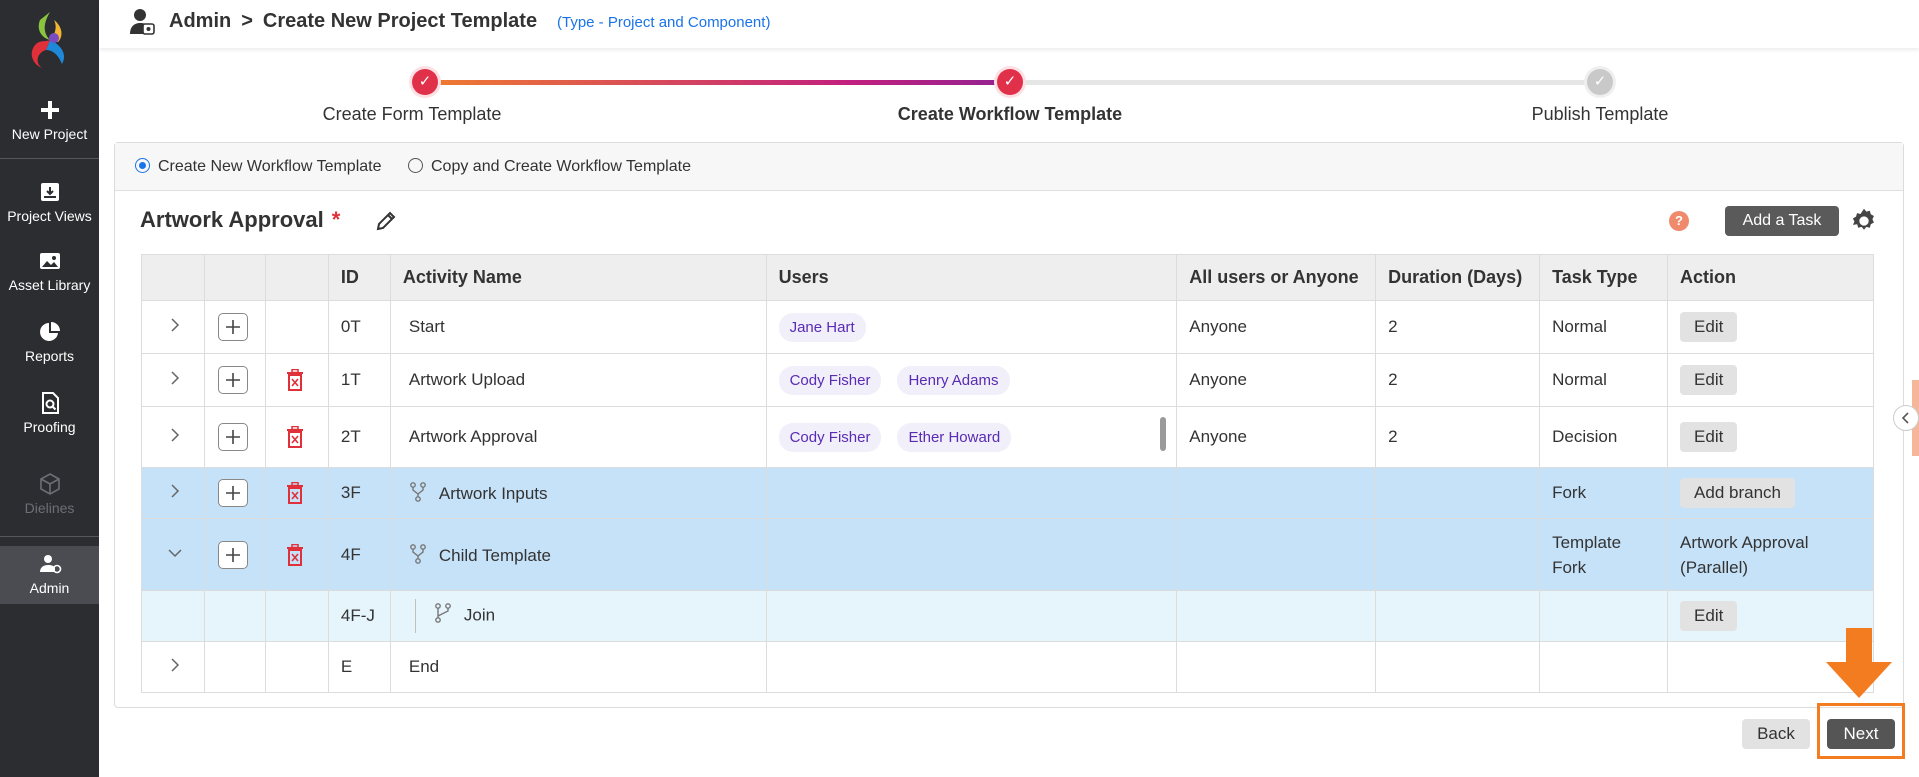 The height and width of the screenshot is (777, 1919). What do you see at coordinates (442, 613) in the screenshot?
I see `join-icon` at bounding box center [442, 613].